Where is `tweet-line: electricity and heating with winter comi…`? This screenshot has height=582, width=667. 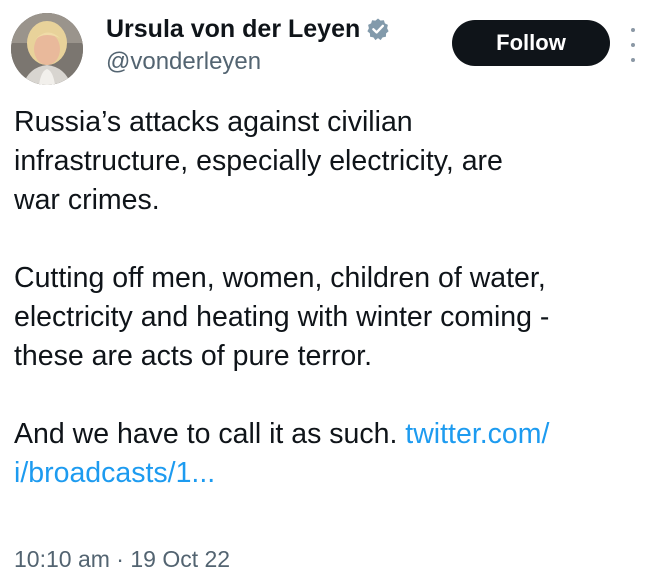
tweet-line: electricity and heating with winter comi… is located at coordinates (282, 317).